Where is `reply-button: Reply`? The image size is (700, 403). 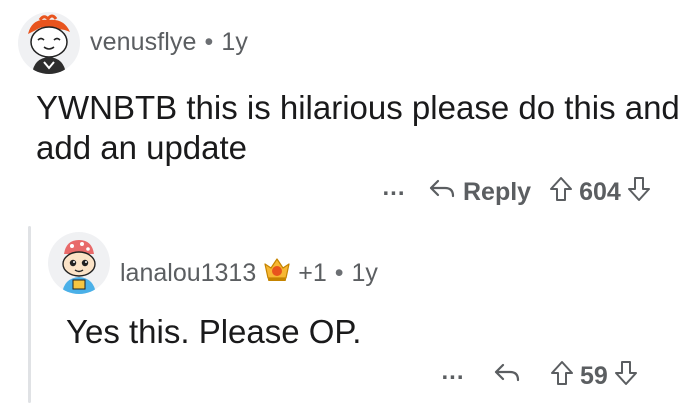 reply-button: Reply is located at coordinates (480, 192).